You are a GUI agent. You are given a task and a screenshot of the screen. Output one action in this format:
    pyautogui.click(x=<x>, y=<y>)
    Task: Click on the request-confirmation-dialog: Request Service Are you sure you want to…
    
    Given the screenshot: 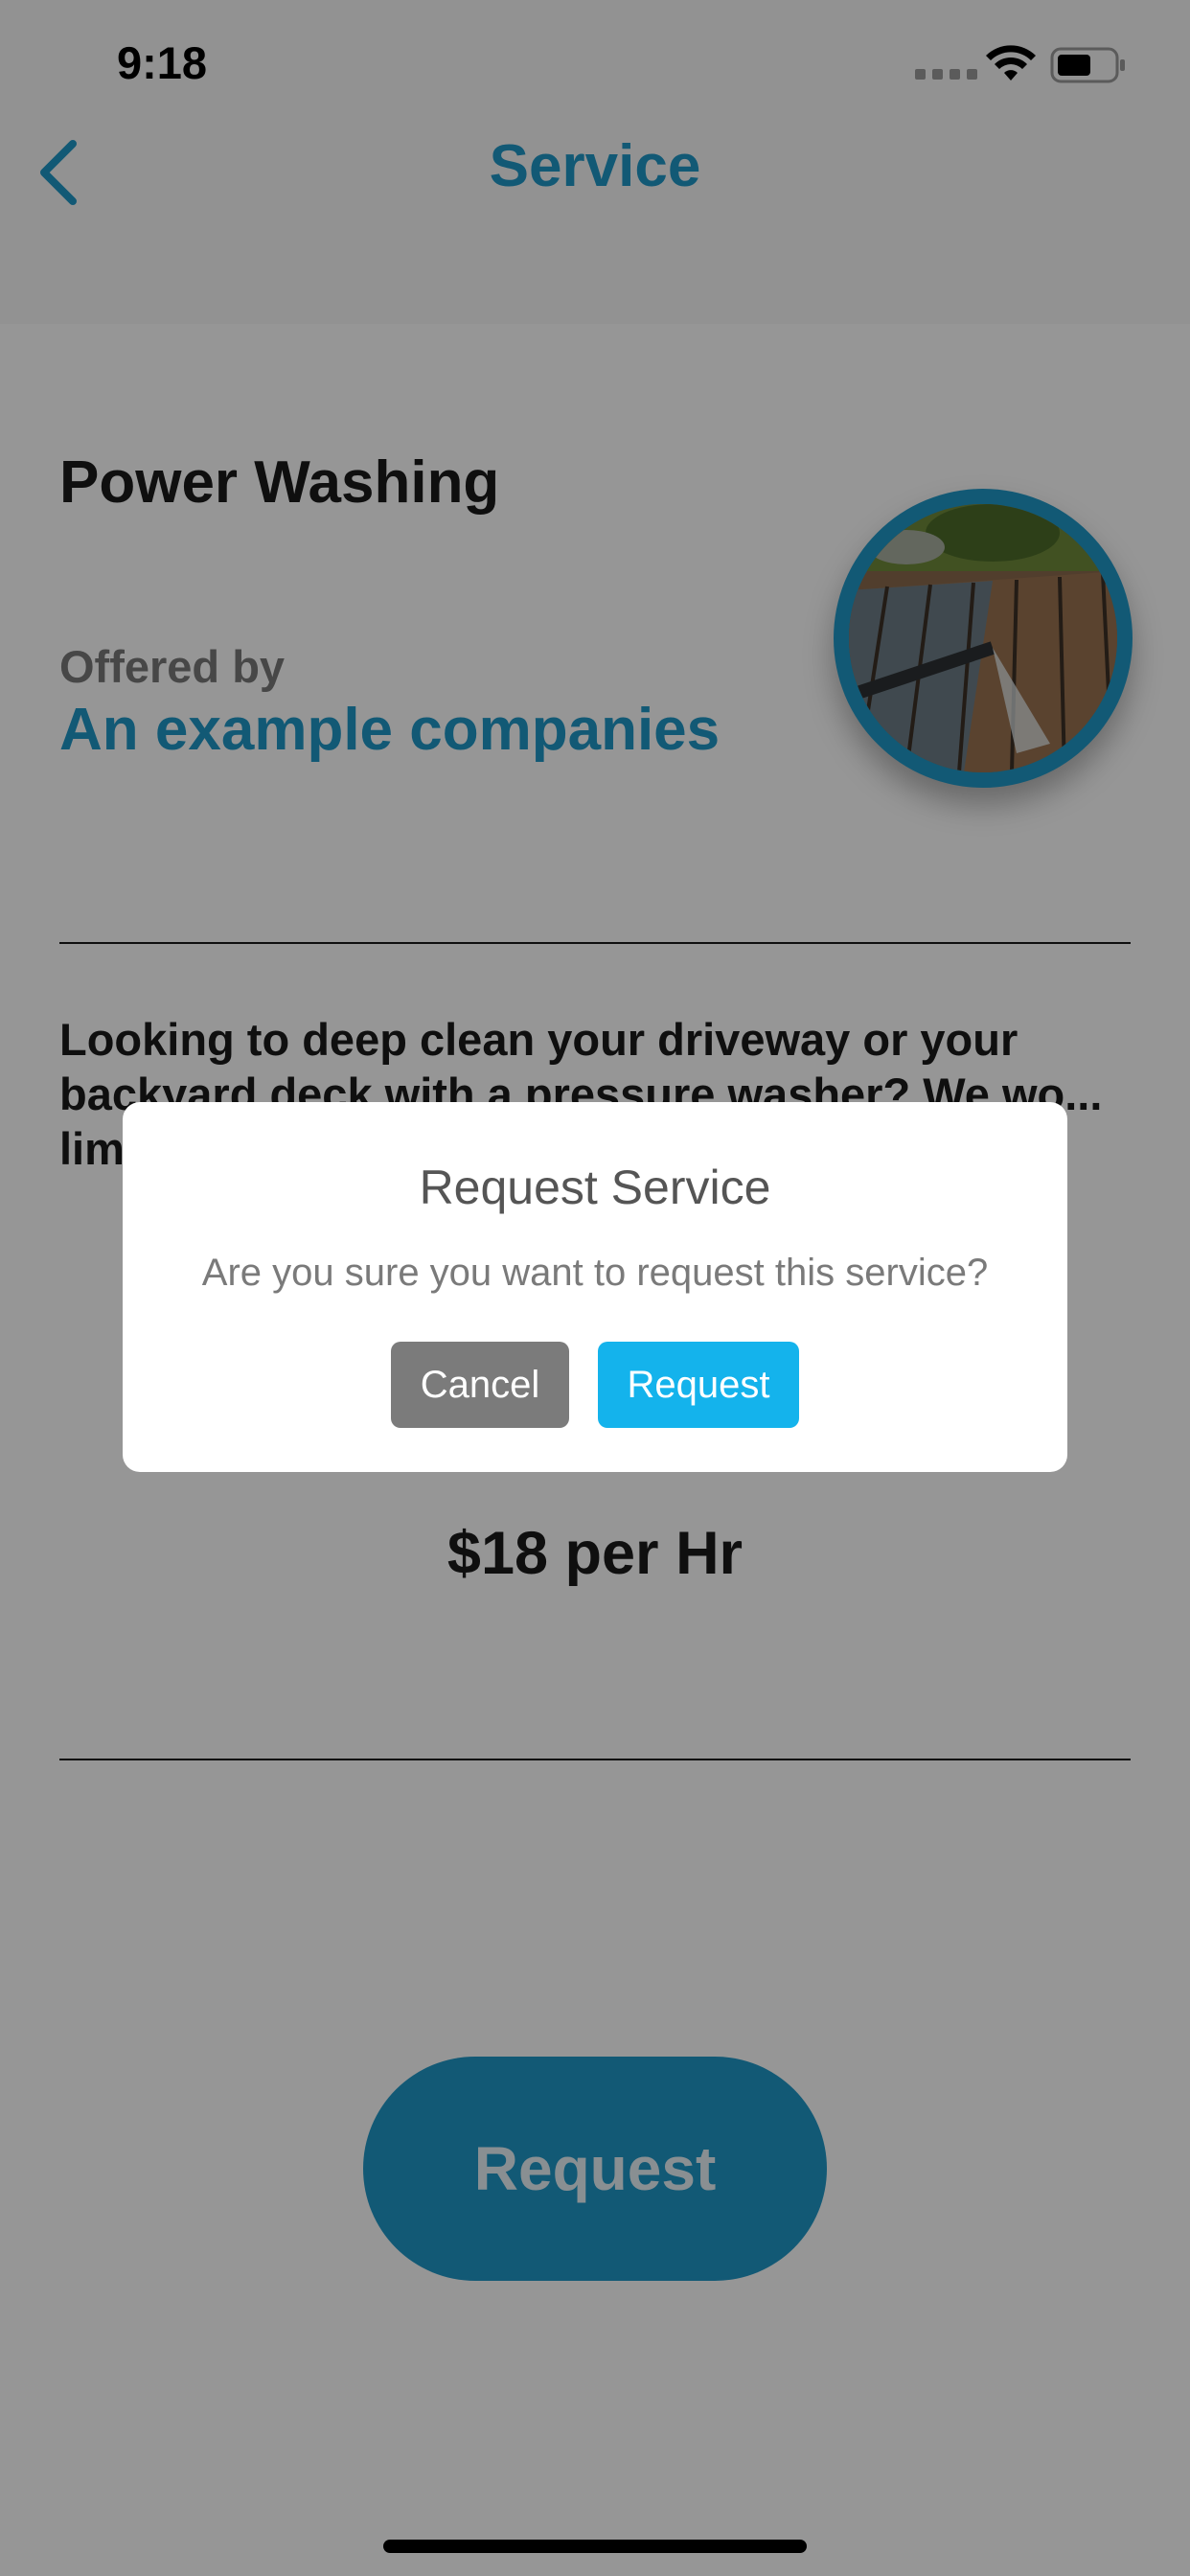 What is the action you would take?
    pyautogui.click(x=595, y=1287)
    